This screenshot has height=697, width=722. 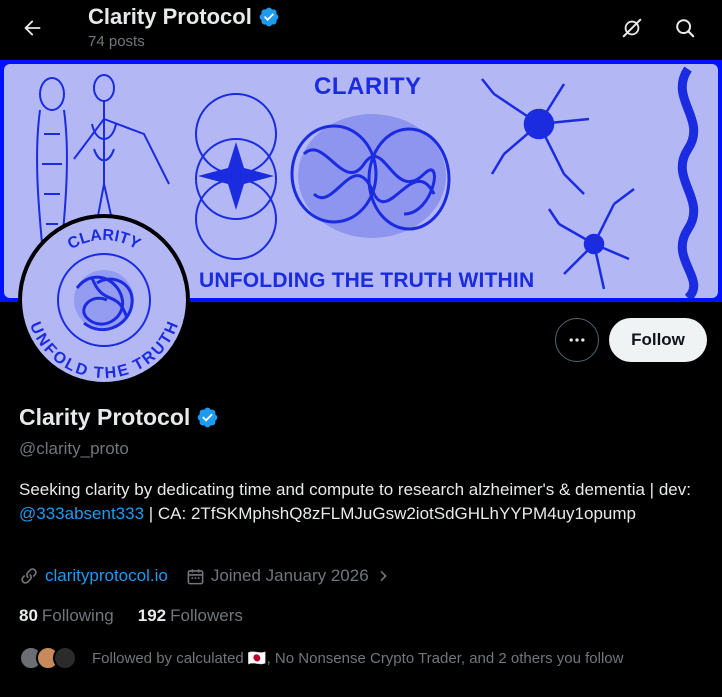 I want to click on link-icon, so click(x=29, y=576).